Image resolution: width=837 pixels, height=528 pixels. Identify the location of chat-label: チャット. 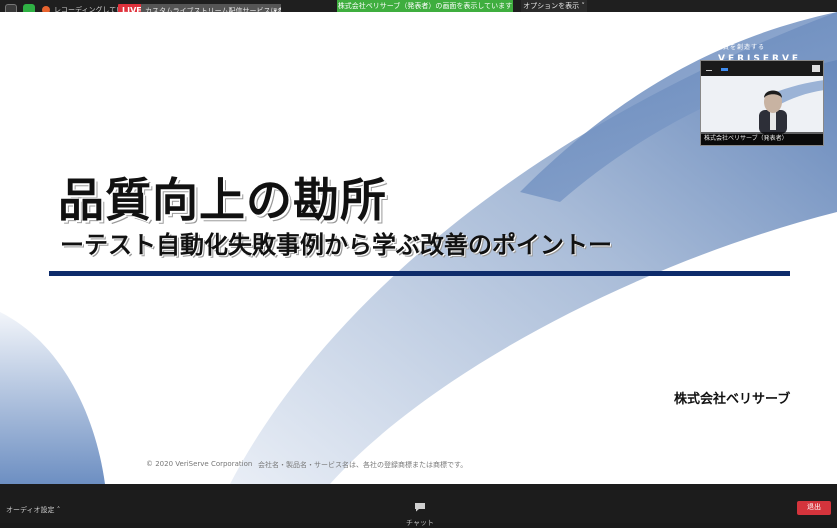
(420, 523).